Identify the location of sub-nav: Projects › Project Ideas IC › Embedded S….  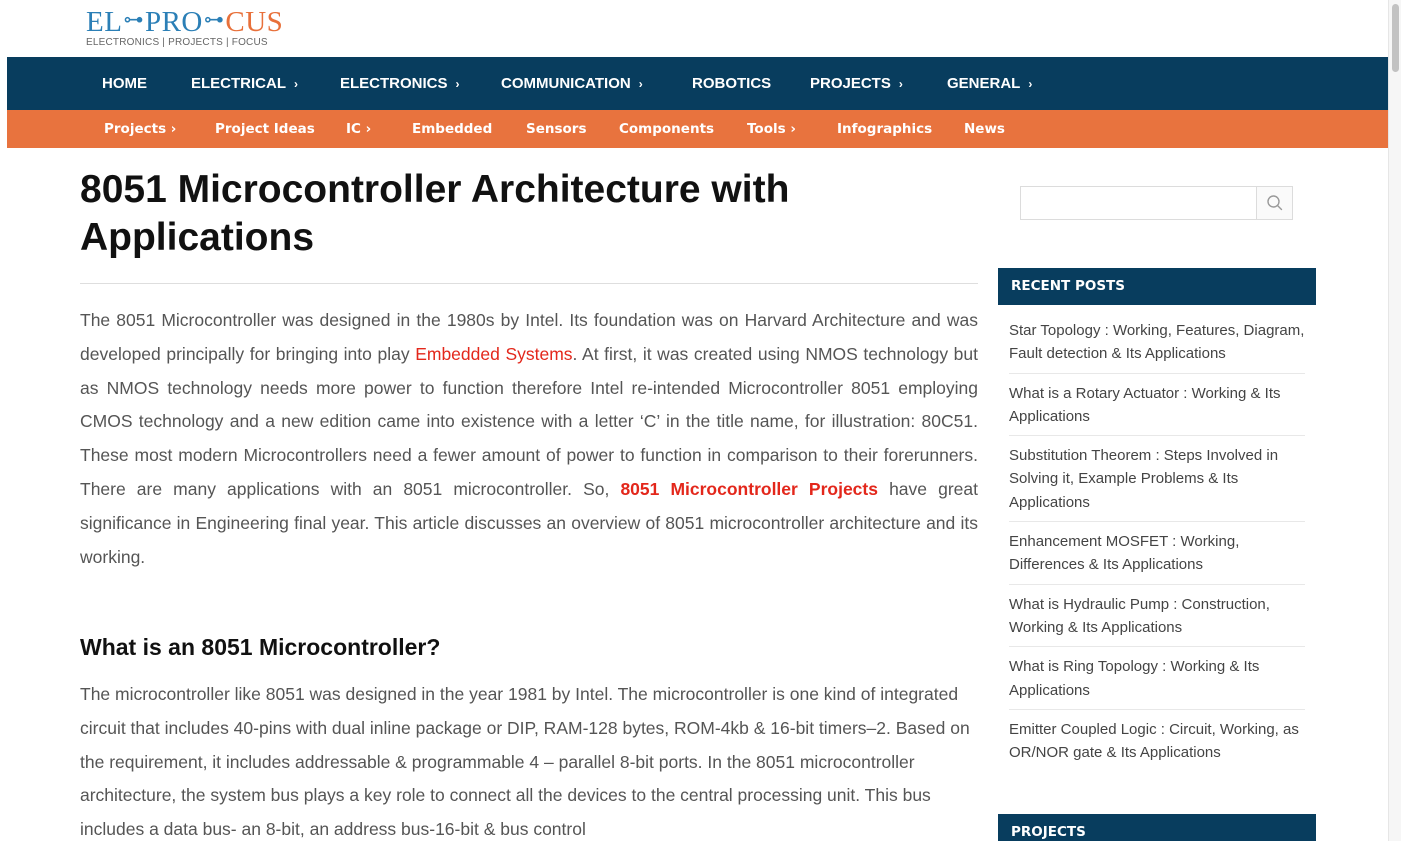
(698, 129).